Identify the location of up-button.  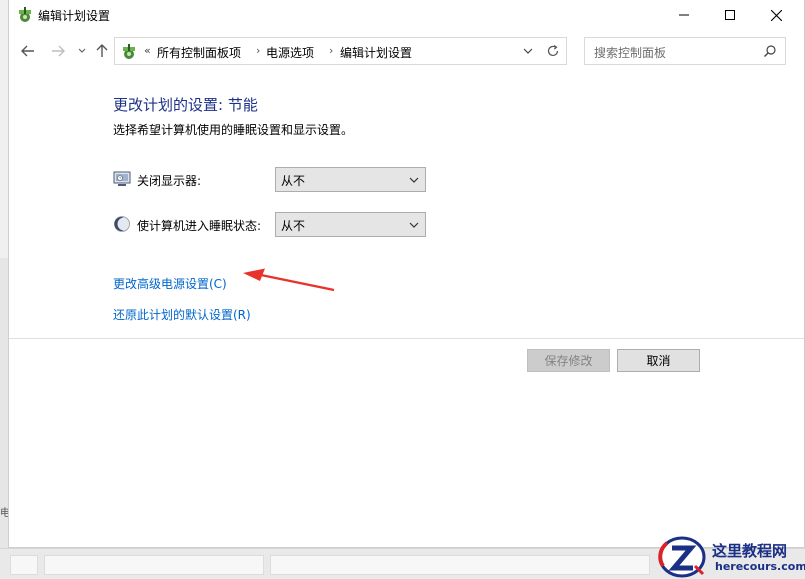
(102, 51).